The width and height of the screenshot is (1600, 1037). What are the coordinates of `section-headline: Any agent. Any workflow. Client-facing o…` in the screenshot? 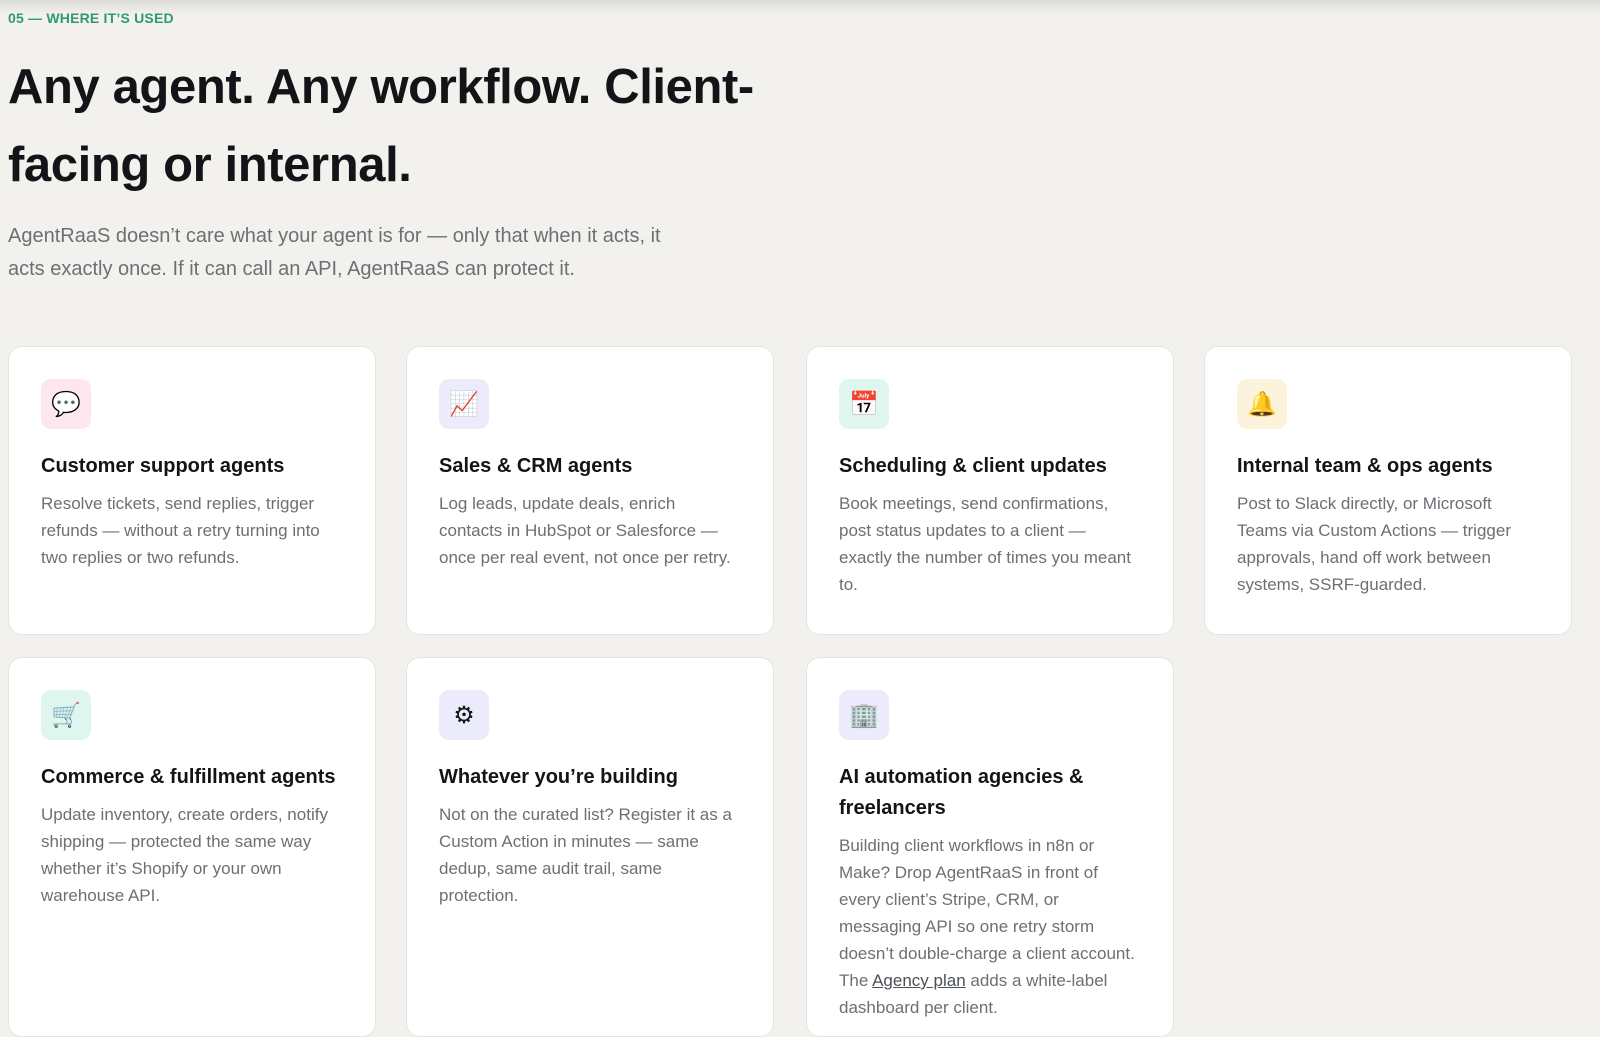 It's located at (381, 126).